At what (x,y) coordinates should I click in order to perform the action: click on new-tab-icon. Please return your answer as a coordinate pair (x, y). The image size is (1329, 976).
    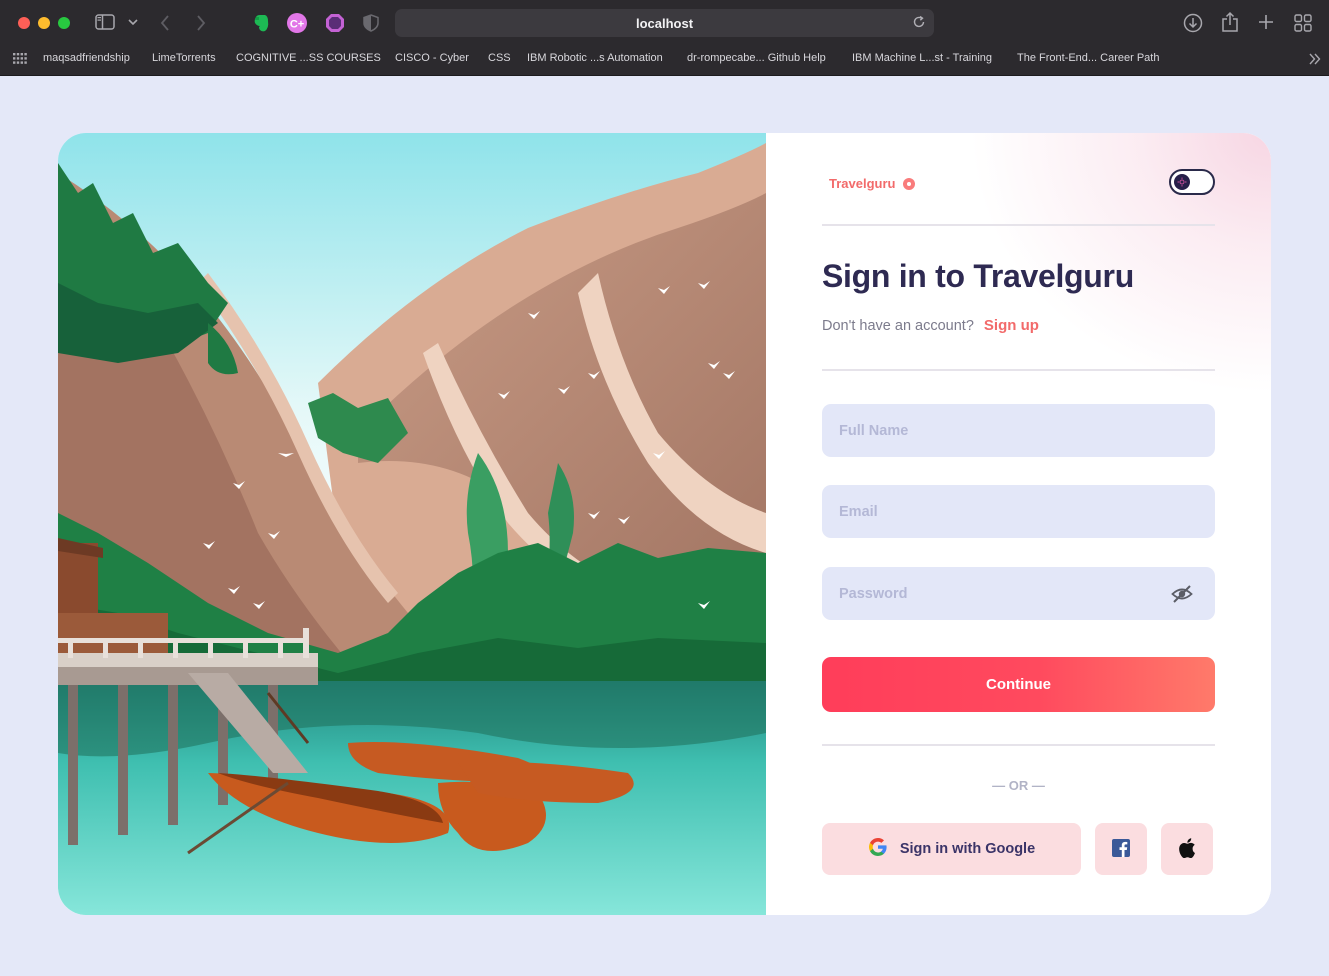
    Looking at the image, I should click on (1266, 22).